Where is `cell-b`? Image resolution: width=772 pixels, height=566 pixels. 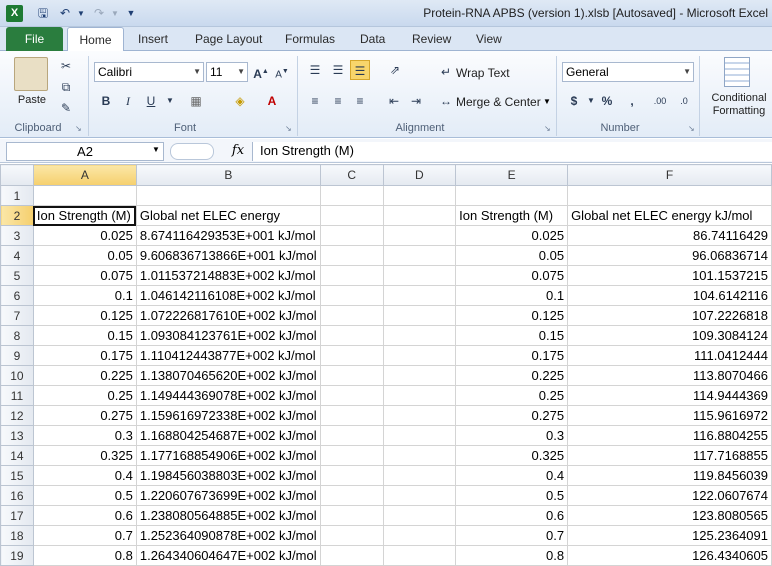
cell-b is located at coordinates (228, 195).